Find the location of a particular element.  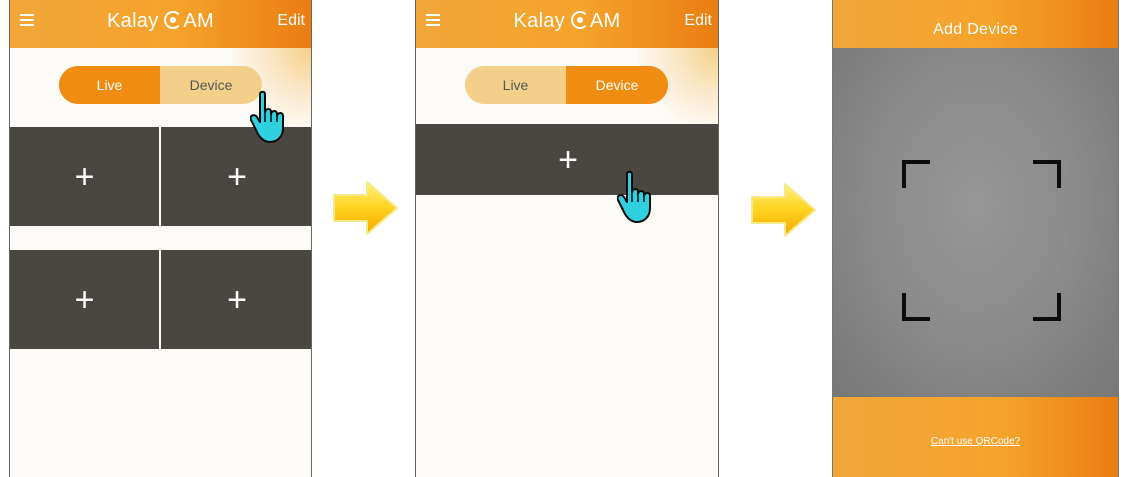

top-bar: Add Device is located at coordinates (975, 24).